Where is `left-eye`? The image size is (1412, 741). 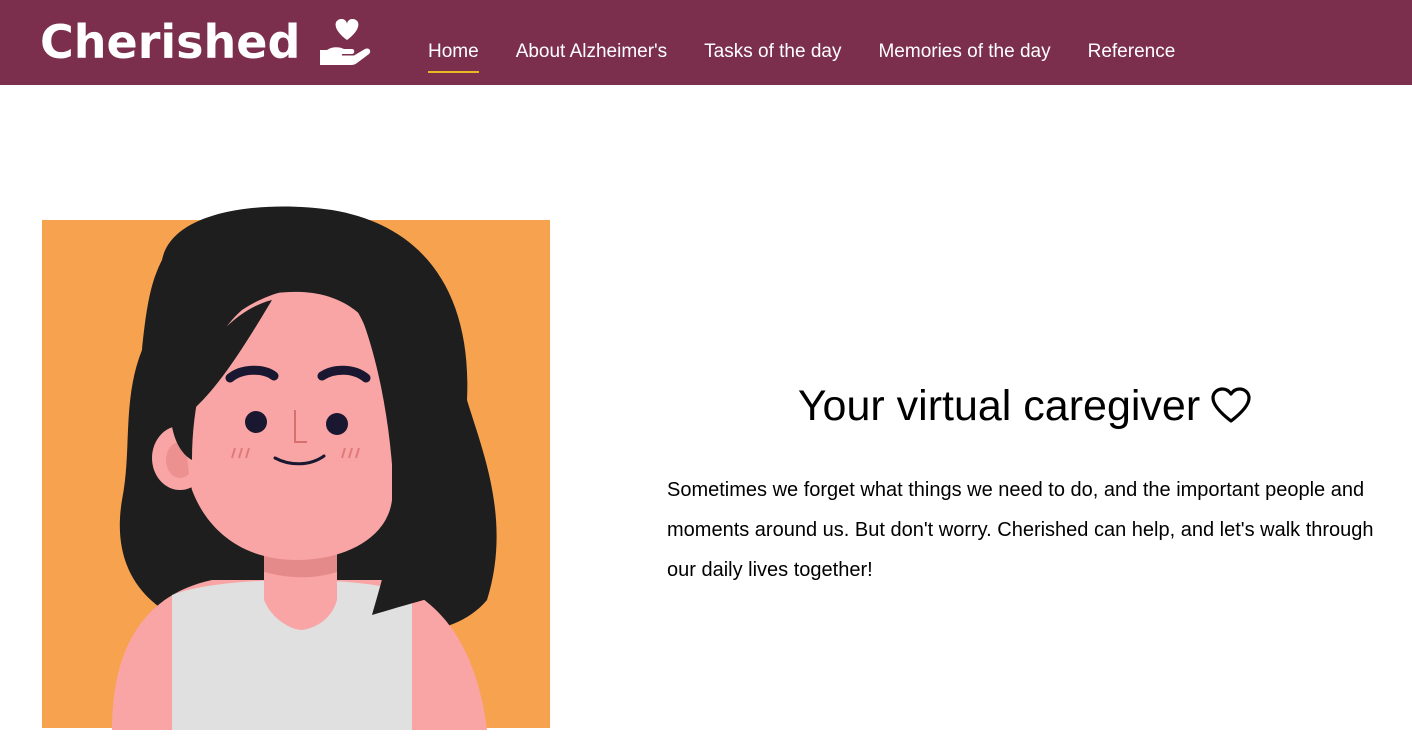
left-eye is located at coordinates (256, 422).